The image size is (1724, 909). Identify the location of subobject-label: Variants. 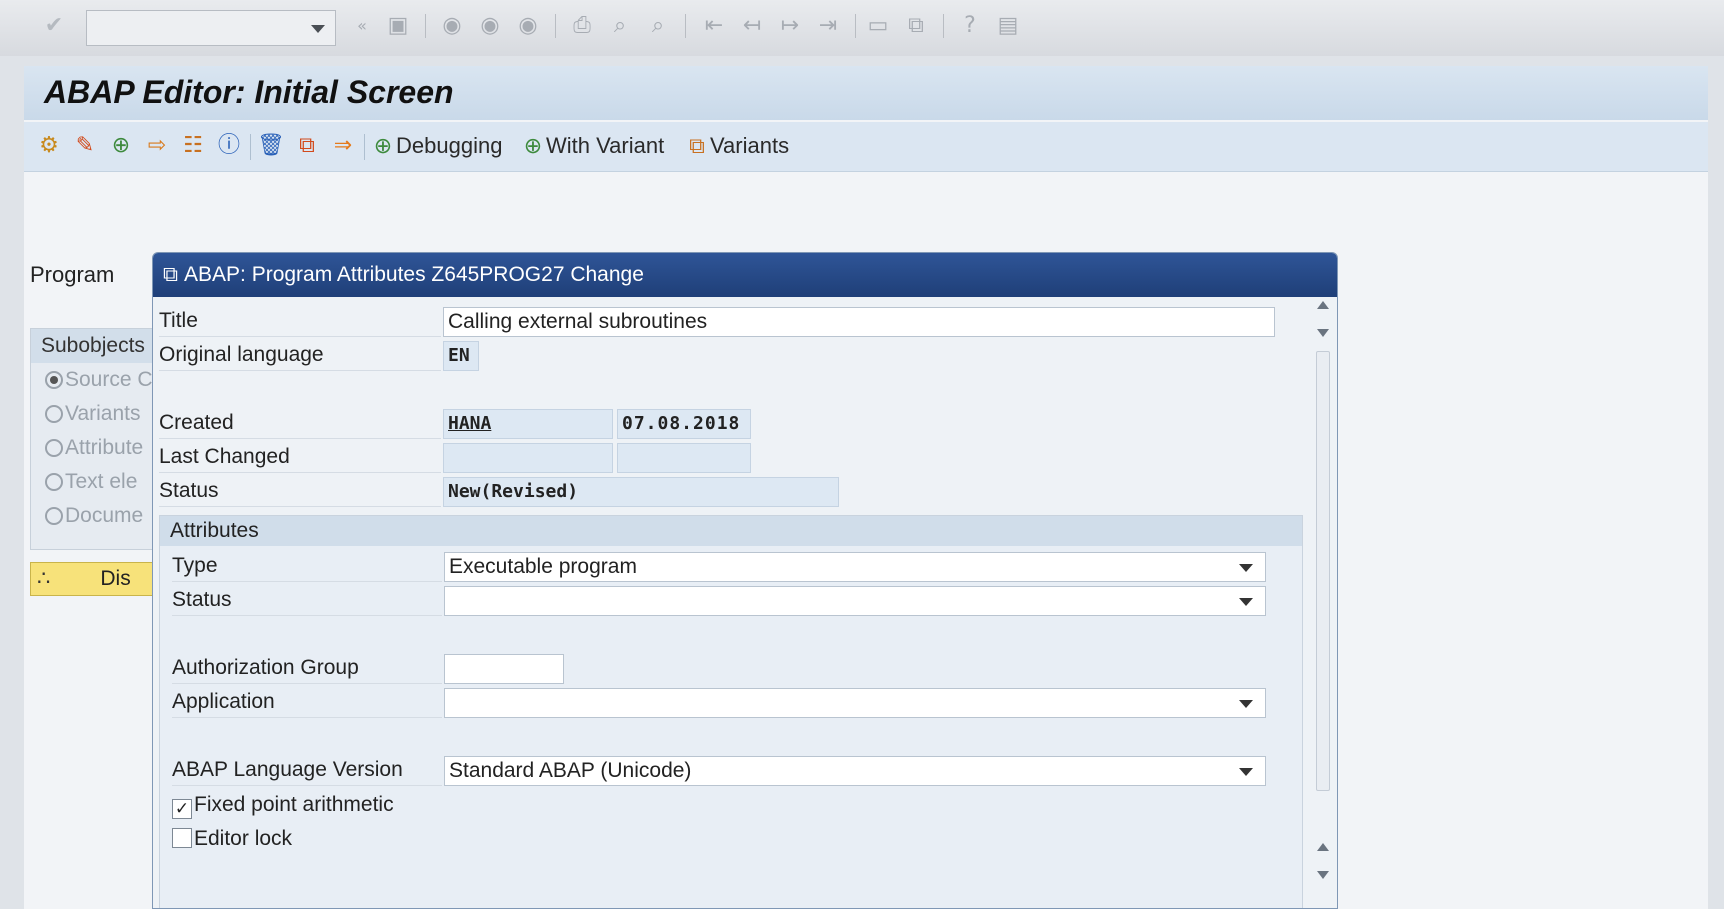
(103, 413).